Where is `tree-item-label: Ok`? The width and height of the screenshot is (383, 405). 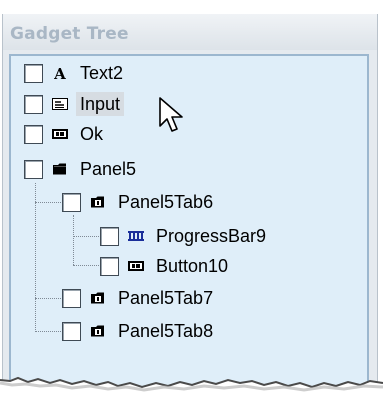
tree-item-label: Ok is located at coordinates (92, 134).